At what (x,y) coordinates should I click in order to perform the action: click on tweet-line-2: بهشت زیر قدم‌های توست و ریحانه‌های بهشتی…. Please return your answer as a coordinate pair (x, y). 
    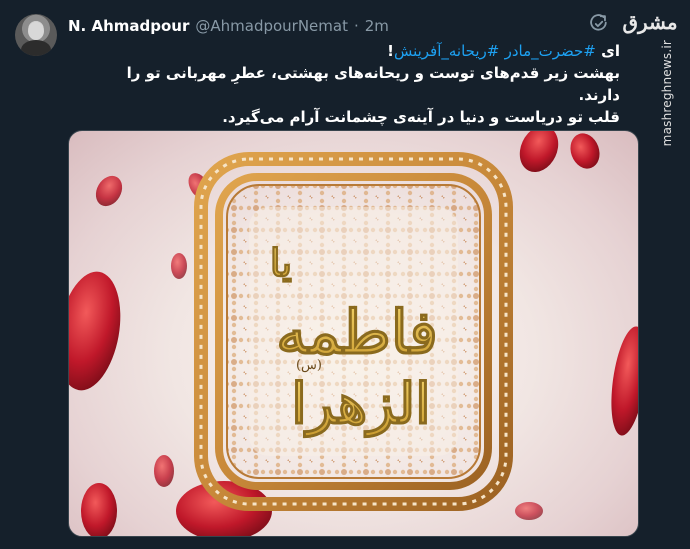
    Looking at the image, I should click on (373, 84).